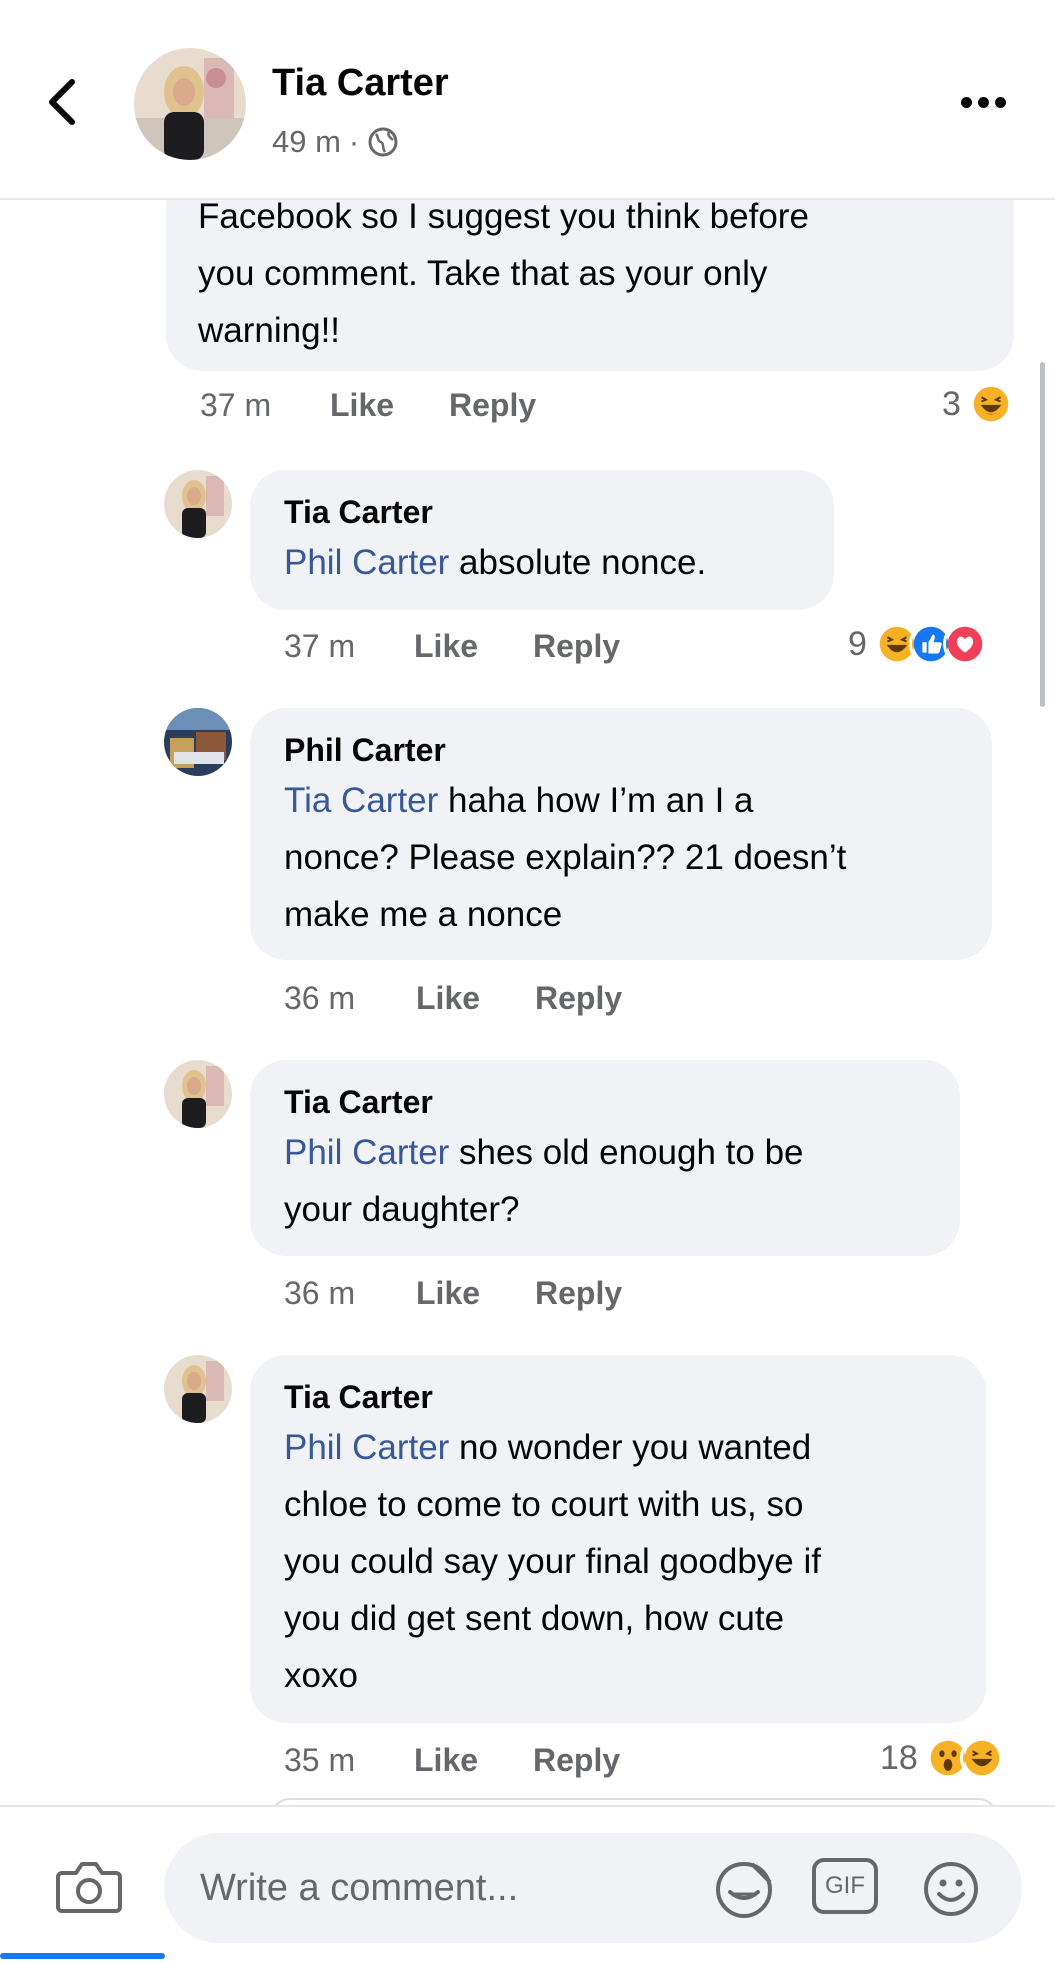 This screenshot has height=1963, width=1055. I want to click on reaction-summary: 9, so click(917, 644).